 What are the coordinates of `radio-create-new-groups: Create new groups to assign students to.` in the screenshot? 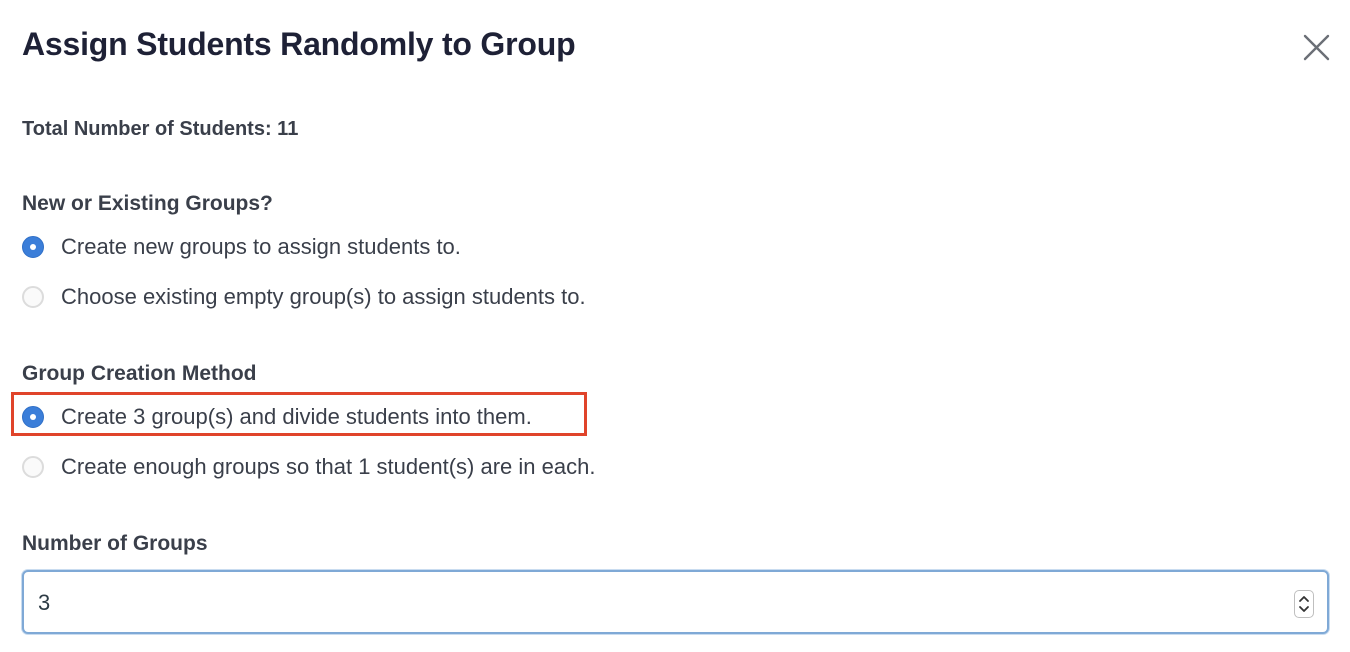 It's located at (241, 247).